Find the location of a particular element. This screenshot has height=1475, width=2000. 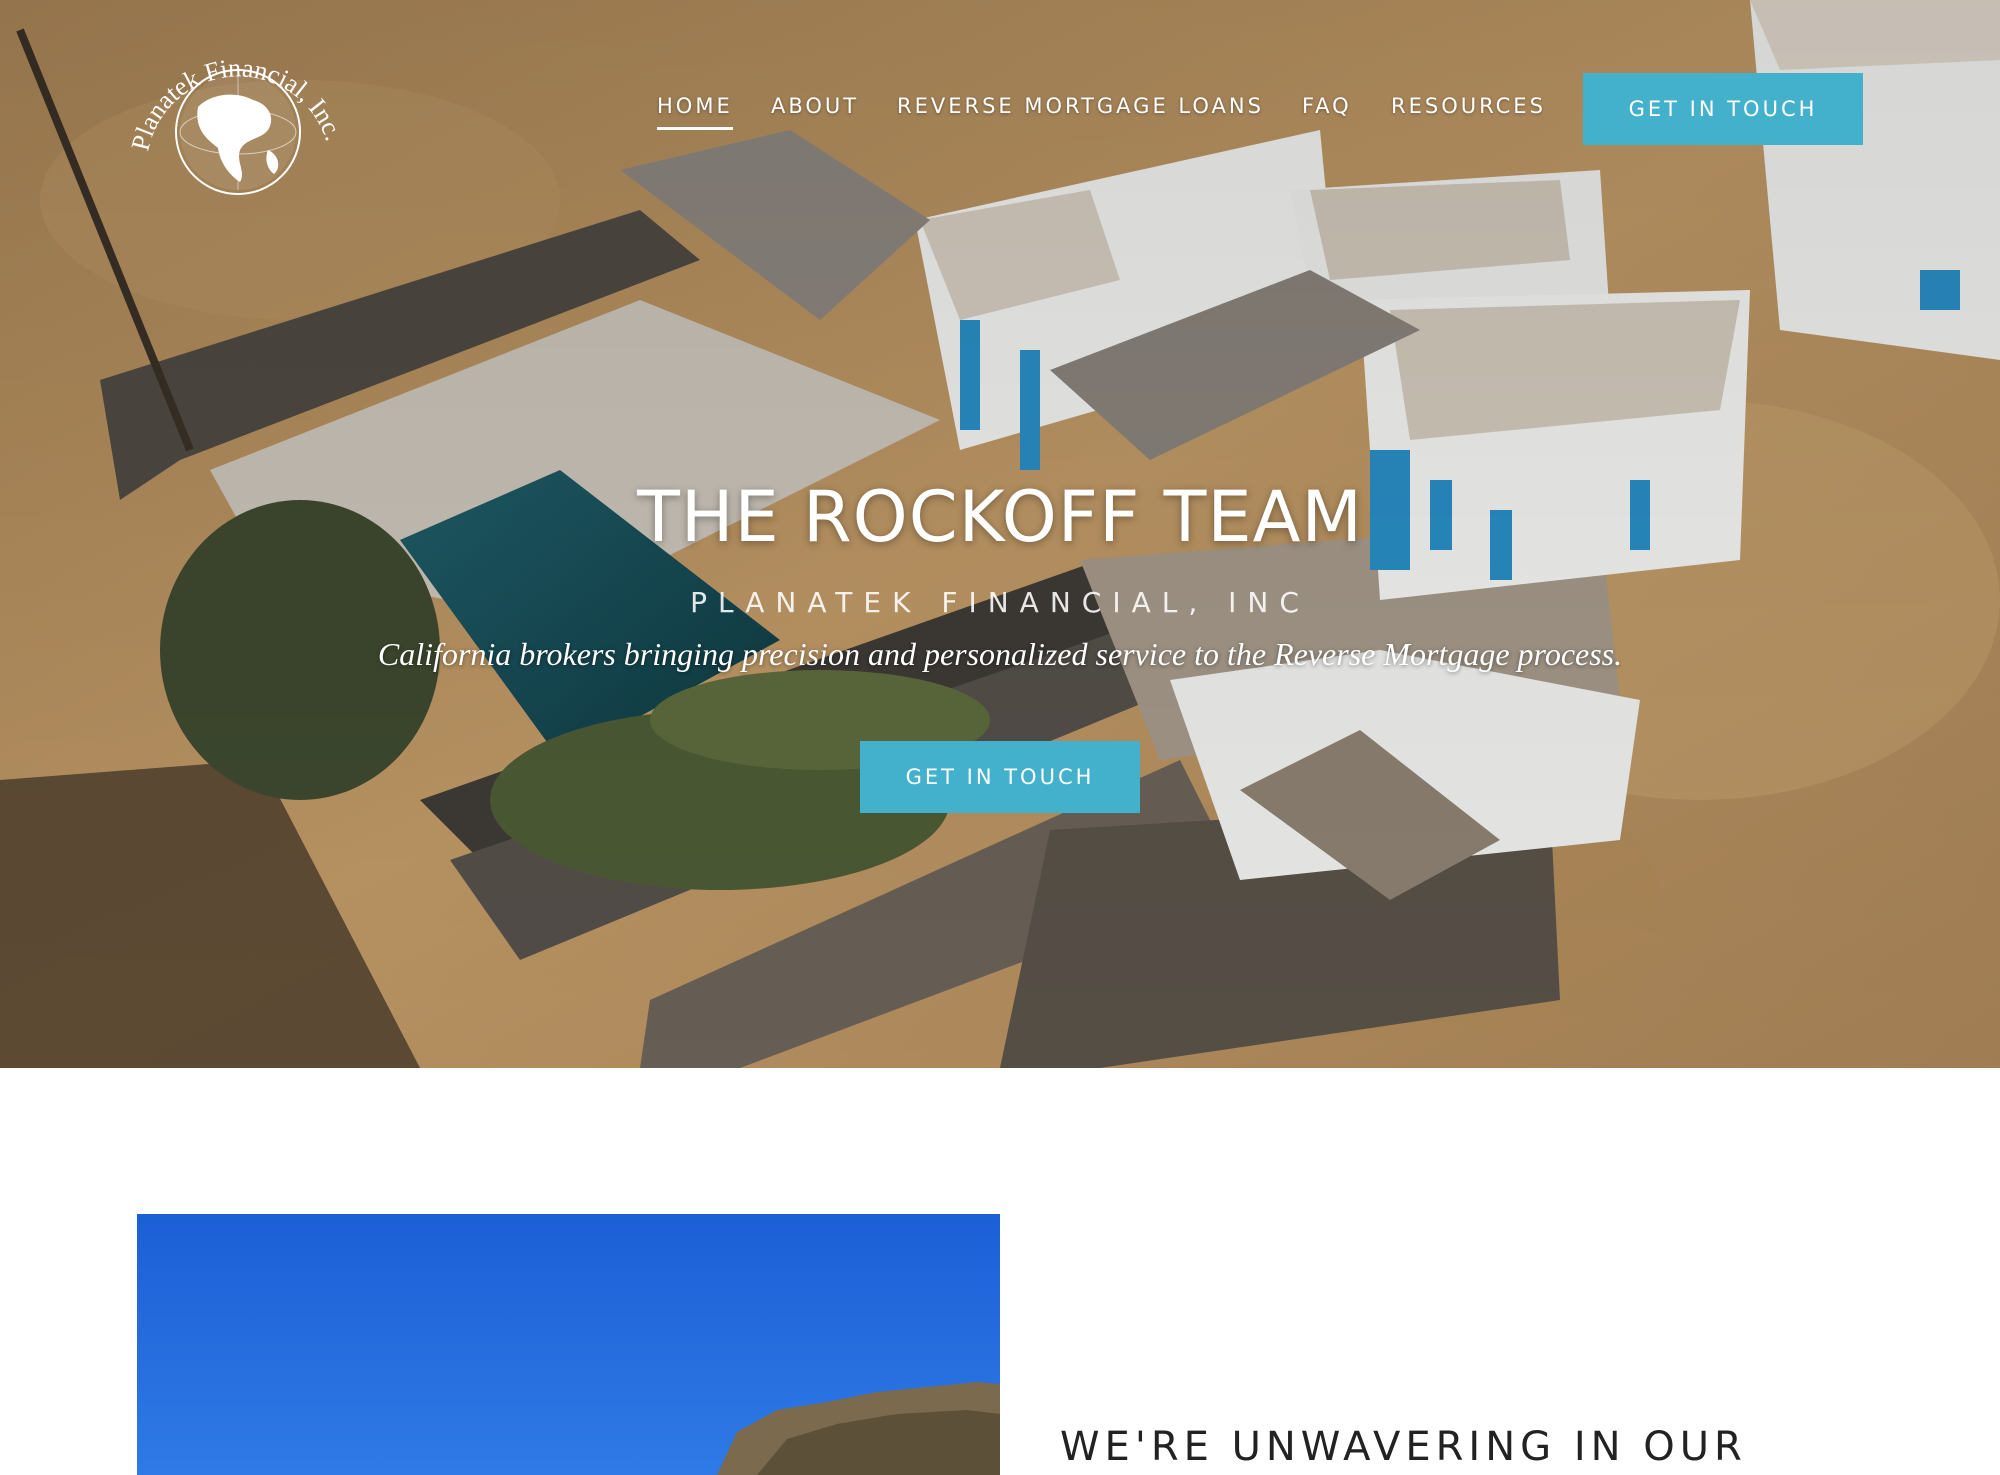

nav-item-resources: RESOURCES is located at coordinates (1468, 106).